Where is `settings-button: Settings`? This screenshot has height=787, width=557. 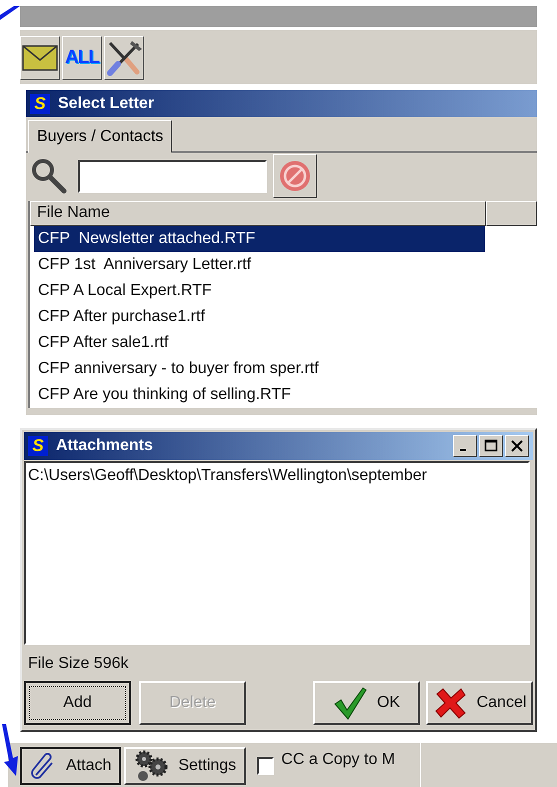
settings-button: Settings is located at coordinates (185, 766).